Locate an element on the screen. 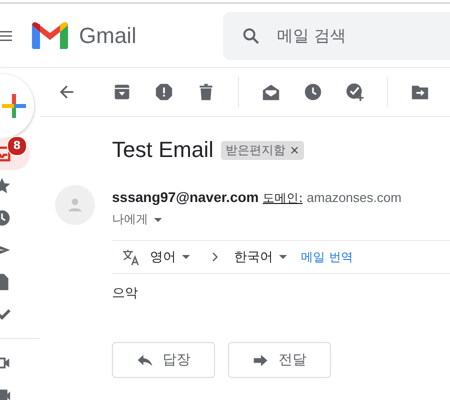 The image size is (450, 400). reply-button: 답장 is located at coordinates (163, 360).